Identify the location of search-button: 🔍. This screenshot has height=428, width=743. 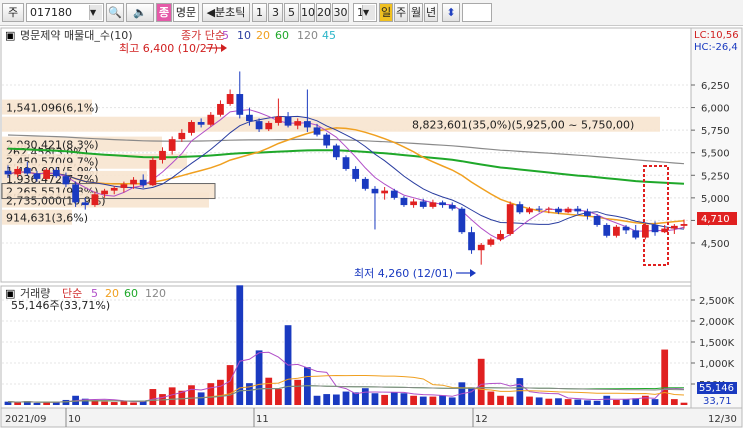
(115, 12).